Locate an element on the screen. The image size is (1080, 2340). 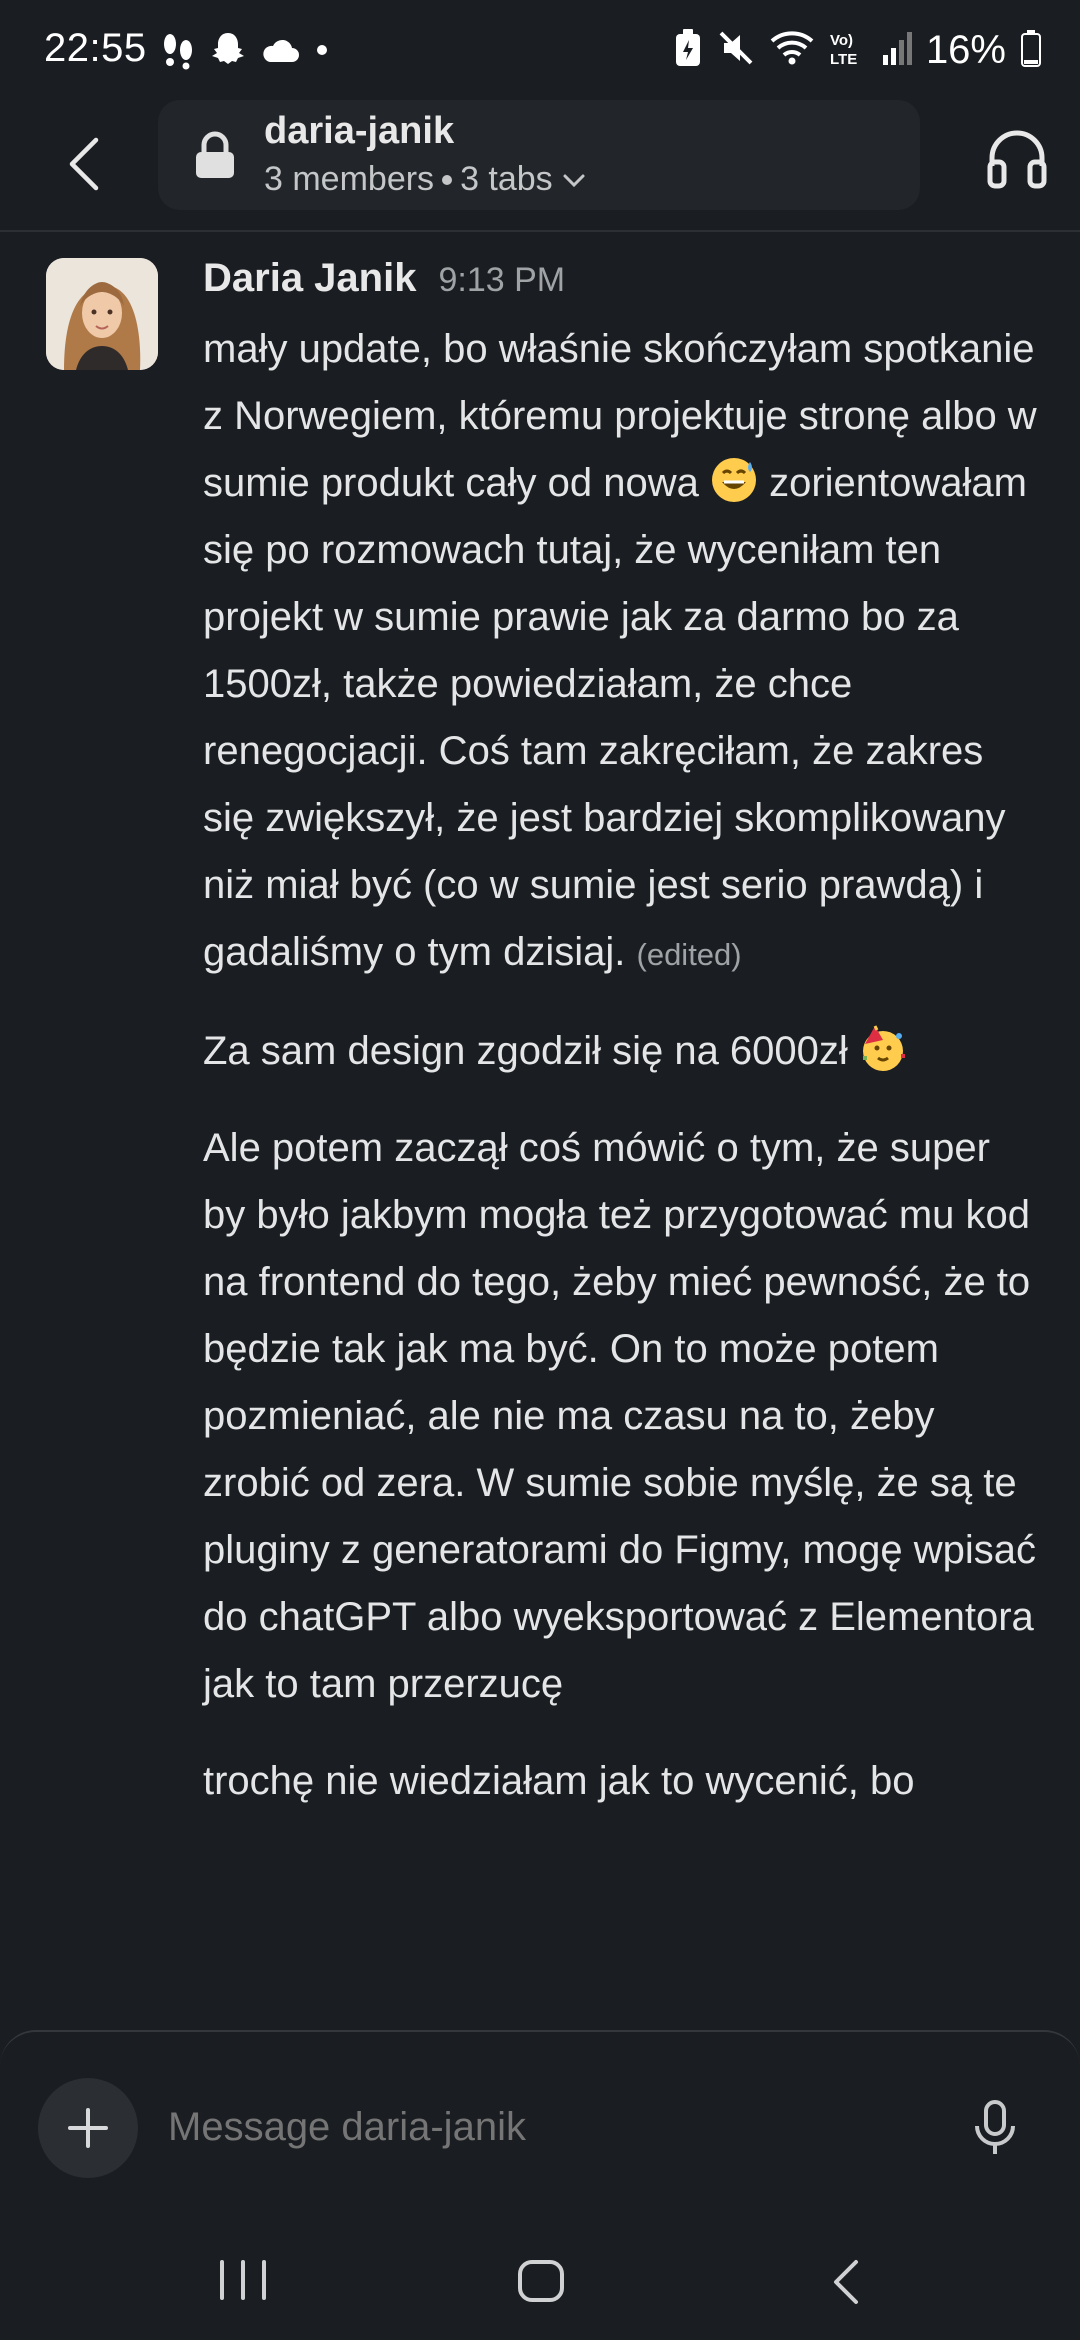
edited-label: (edited) is located at coordinates (689, 954).